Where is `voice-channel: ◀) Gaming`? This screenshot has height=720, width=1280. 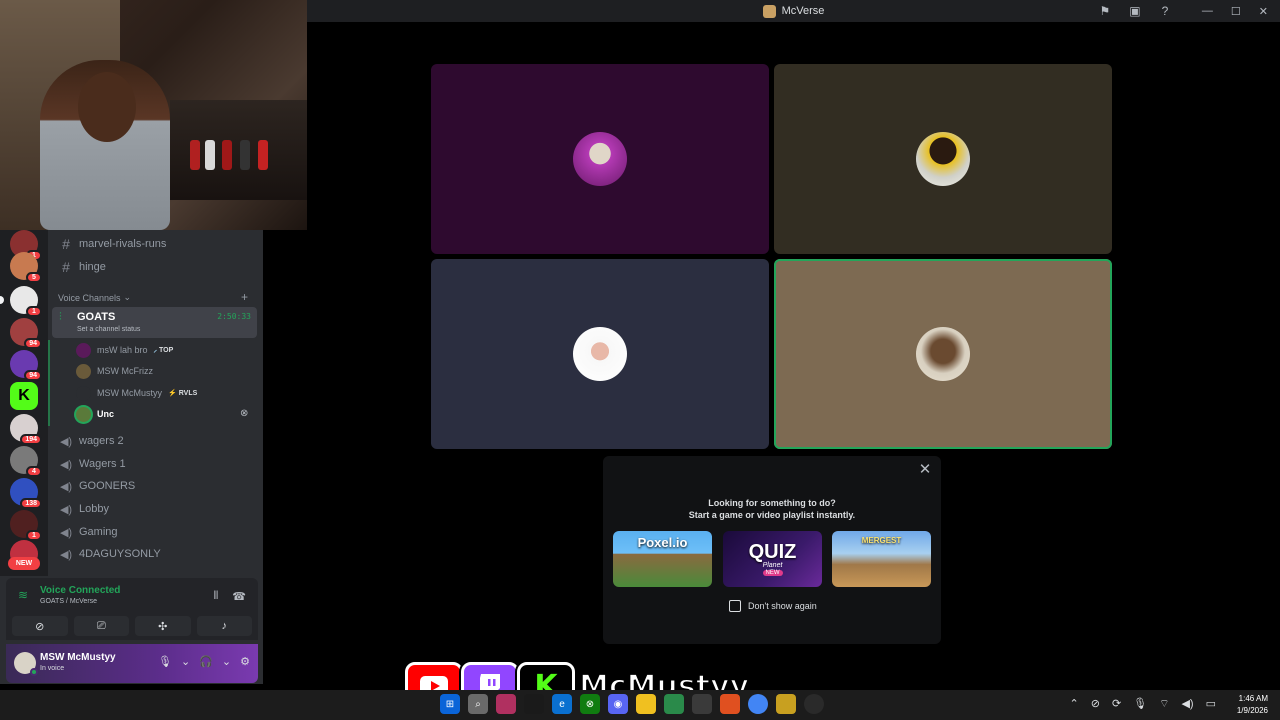
voice-channel: ◀) Gaming is located at coordinates (157, 532).